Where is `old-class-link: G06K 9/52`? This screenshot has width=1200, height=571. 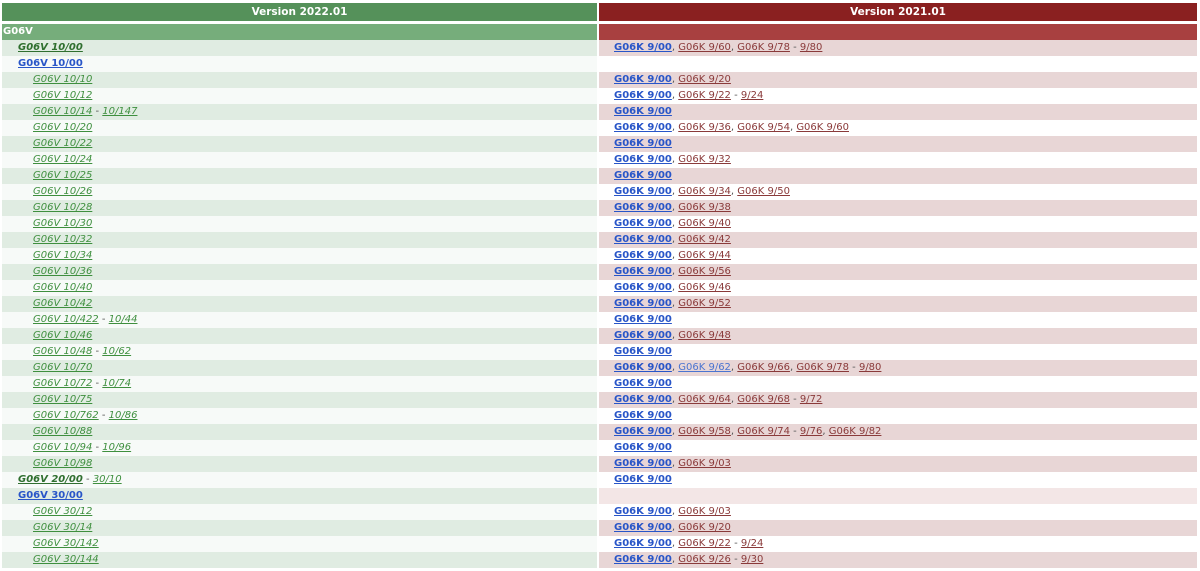
old-class-link: G06K 9/52 is located at coordinates (704, 303).